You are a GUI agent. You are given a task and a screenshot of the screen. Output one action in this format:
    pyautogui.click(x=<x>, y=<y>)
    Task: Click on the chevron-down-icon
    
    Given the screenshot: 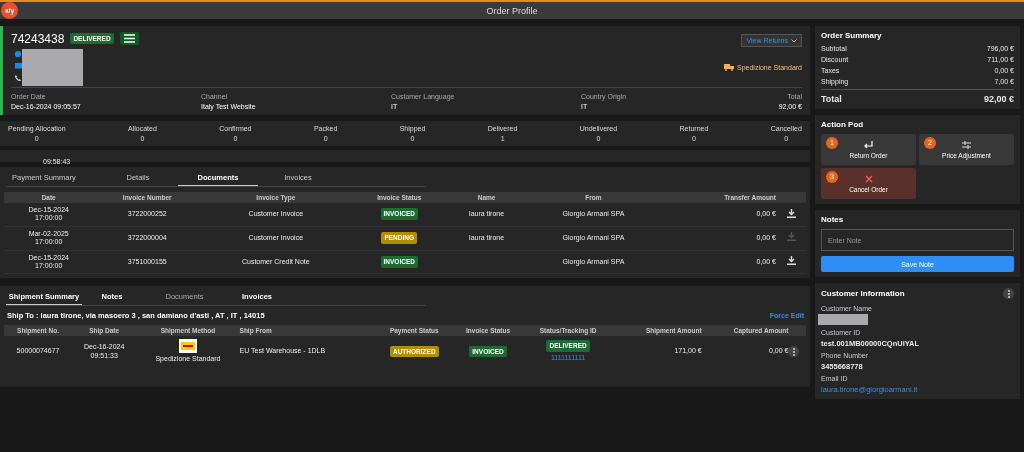 What is the action you would take?
    pyautogui.click(x=794, y=40)
    